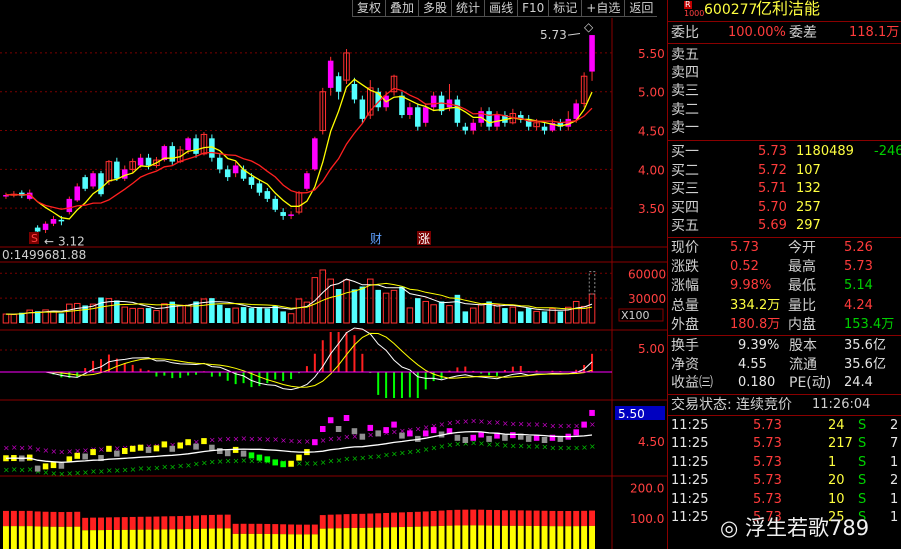 The width and height of the screenshot is (901, 549). Describe the element at coordinates (690, 517) in the screenshot. I see `tick-time: 11:25` at that location.